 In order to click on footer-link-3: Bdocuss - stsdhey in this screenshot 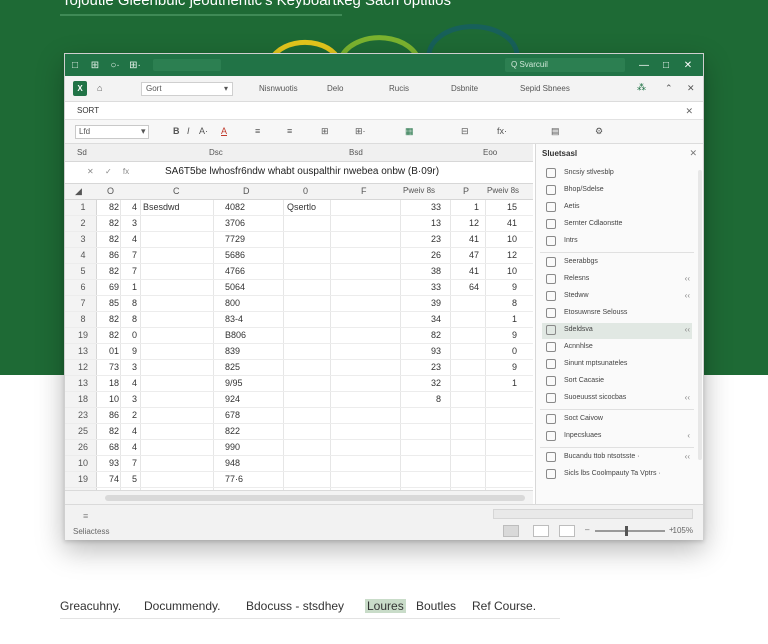, I will do `click(295, 606)`.